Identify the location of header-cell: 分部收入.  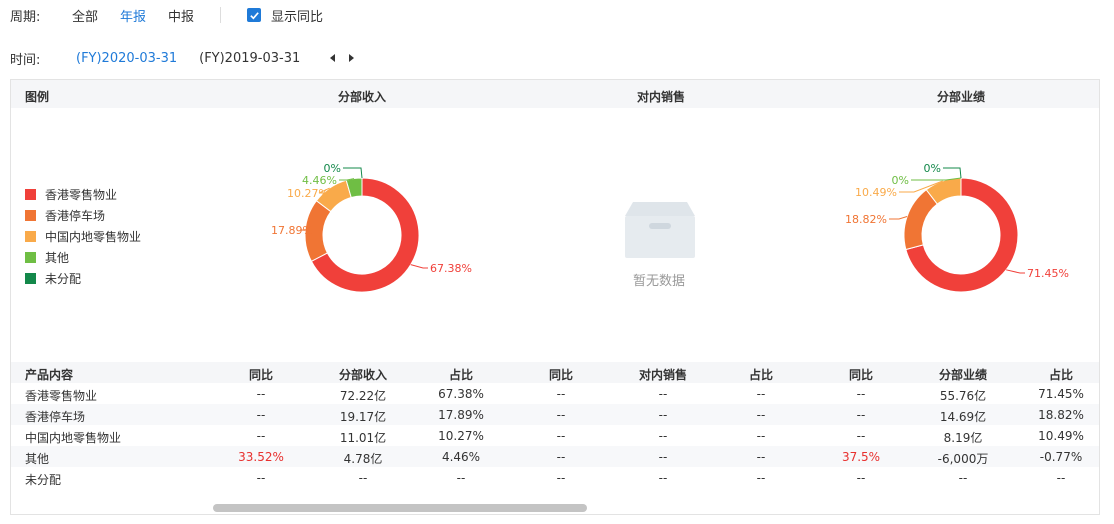
(363, 375).